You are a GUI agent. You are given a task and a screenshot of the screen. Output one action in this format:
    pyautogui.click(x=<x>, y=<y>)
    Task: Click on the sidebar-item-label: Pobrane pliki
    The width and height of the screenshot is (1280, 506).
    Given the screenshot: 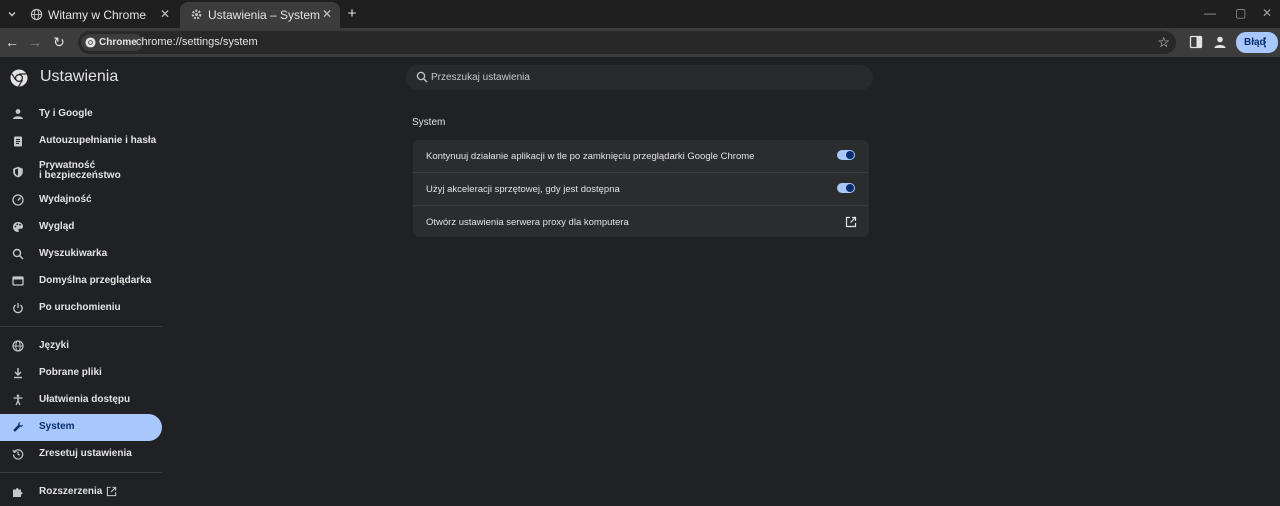 What is the action you would take?
    pyautogui.click(x=70, y=372)
    